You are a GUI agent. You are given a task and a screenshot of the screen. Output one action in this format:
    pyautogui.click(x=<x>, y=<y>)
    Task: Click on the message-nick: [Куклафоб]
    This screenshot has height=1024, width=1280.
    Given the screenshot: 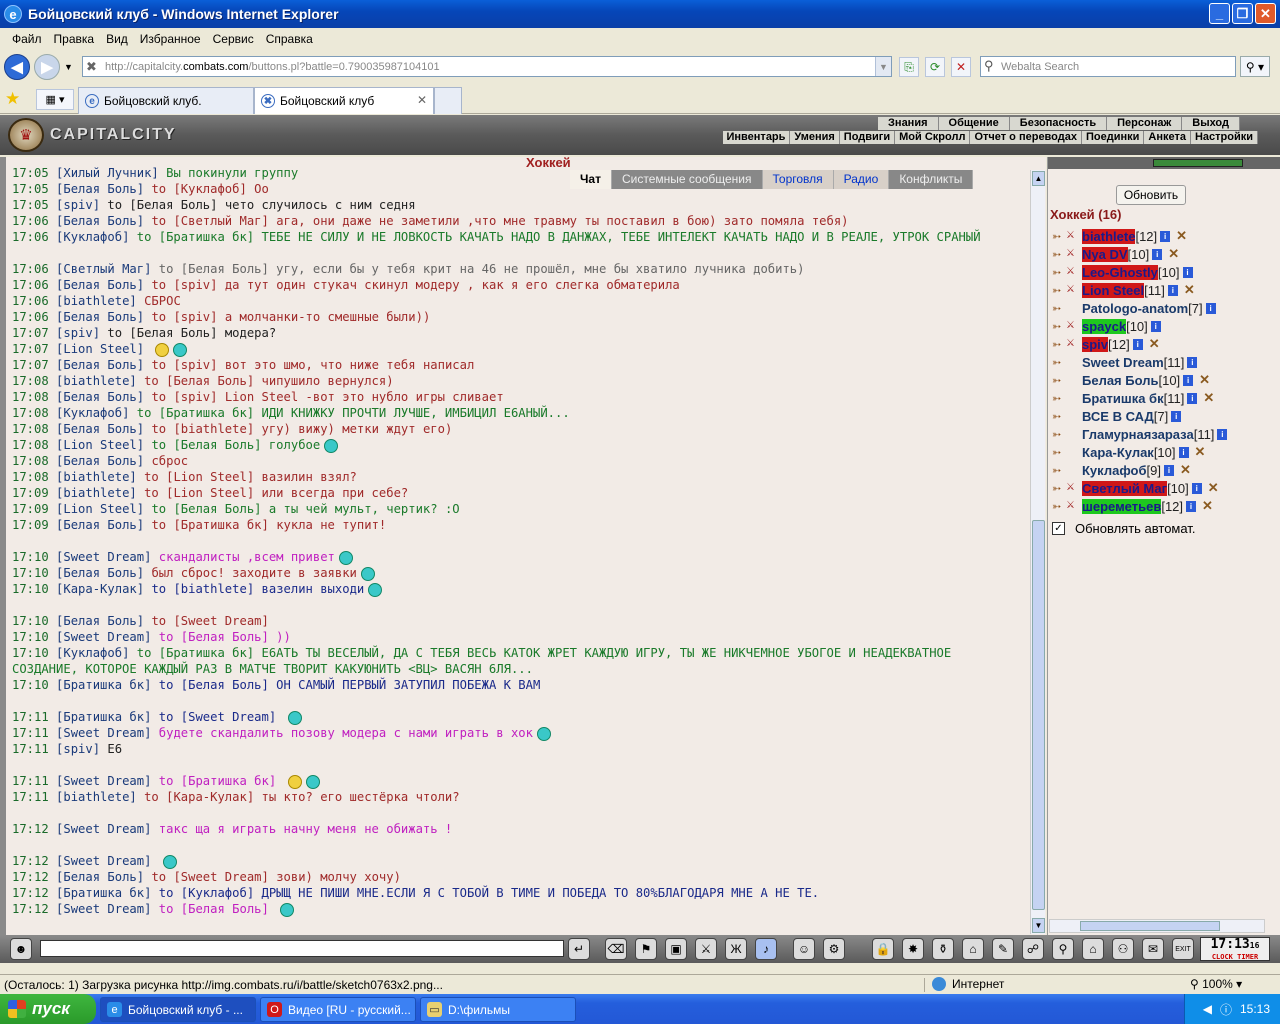 What is the action you would take?
    pyautogui.click(x=92, y=653)
    